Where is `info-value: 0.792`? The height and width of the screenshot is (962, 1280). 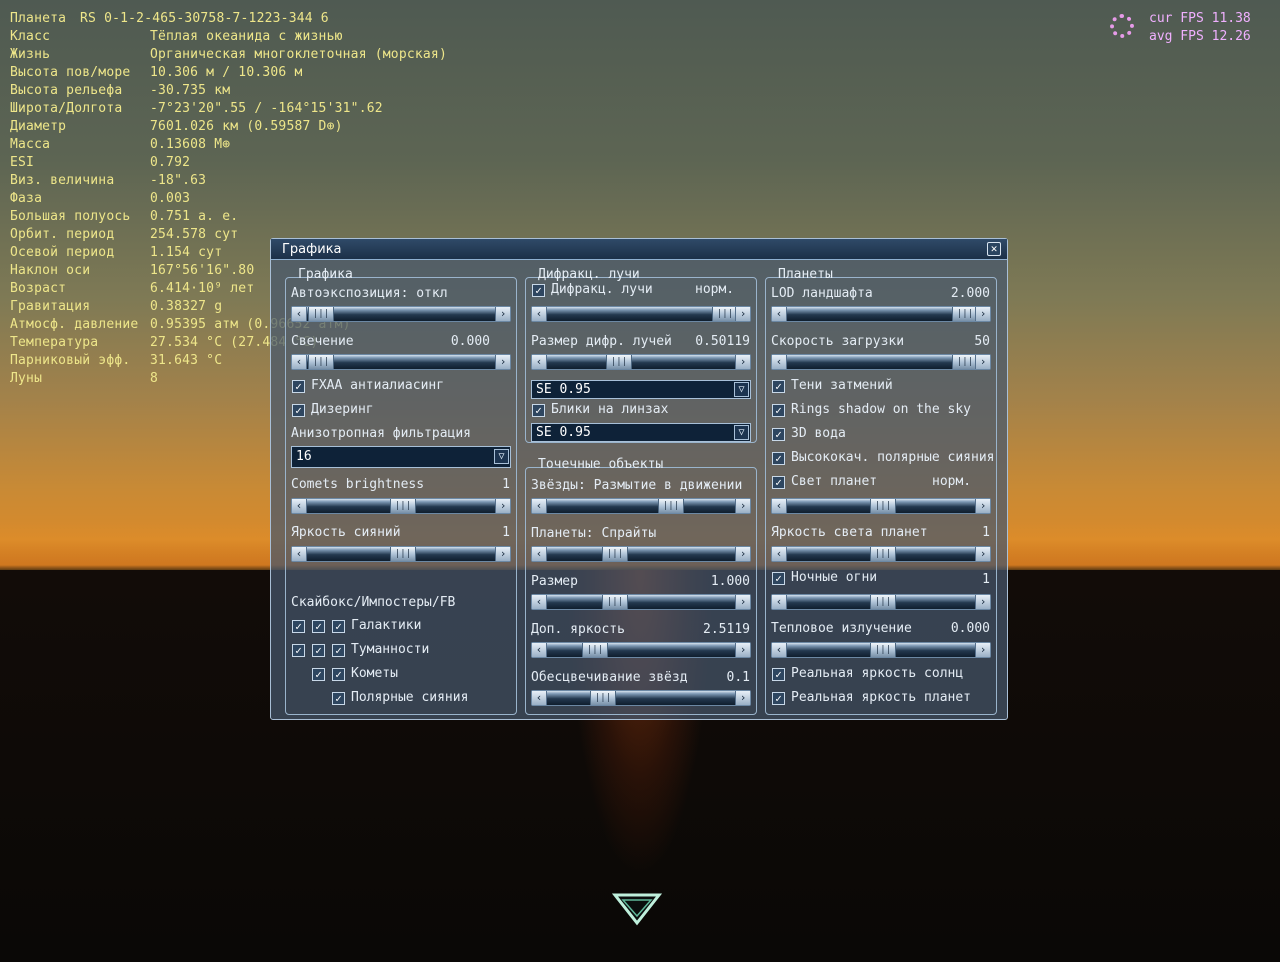
info-value: 0.792 is located at coordinates (170, 162).